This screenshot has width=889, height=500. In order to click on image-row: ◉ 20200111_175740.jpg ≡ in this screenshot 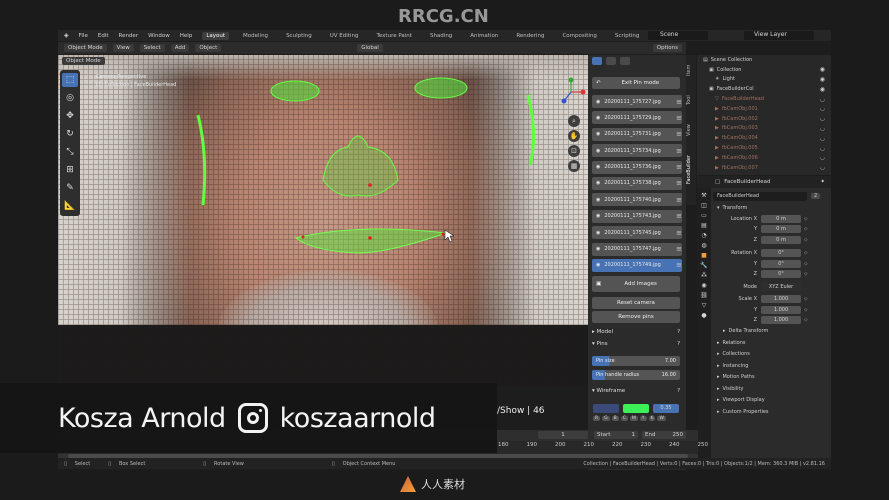, I will do `click(637, 200)`.